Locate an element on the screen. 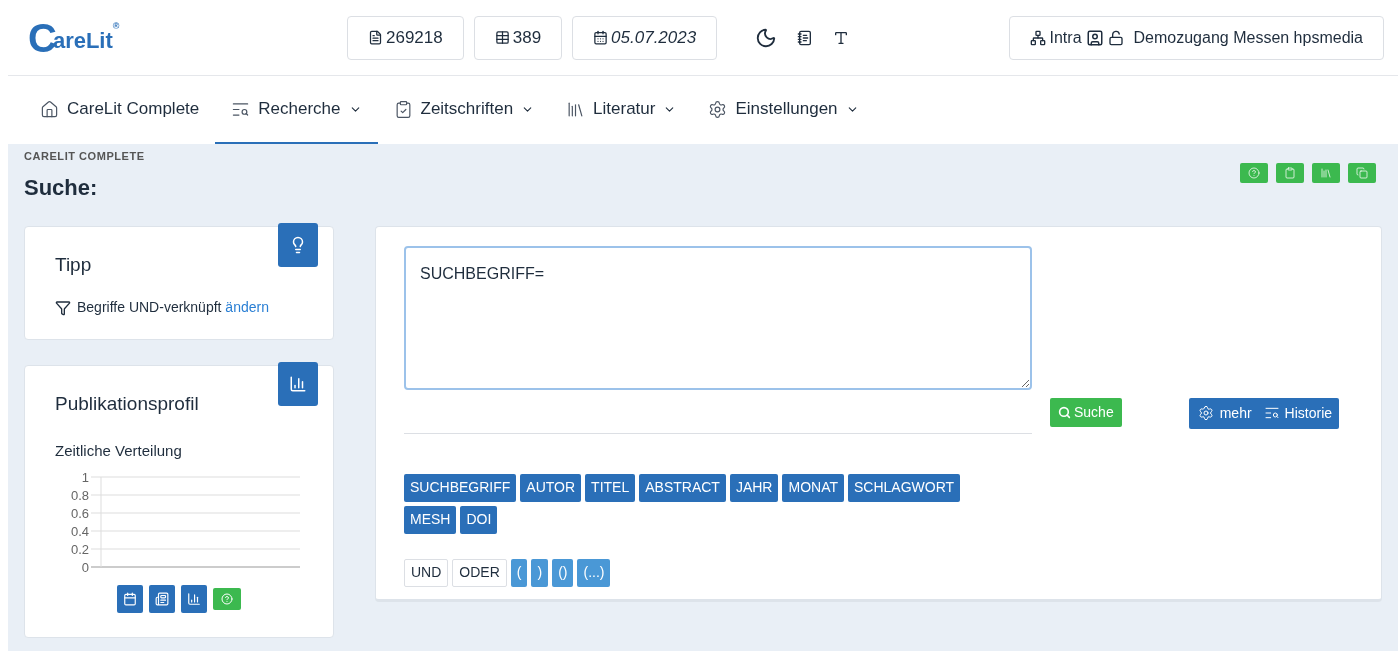 The width and height of the screenshot is (1398, 651). field-tag-button: MONAT is located at coordinates (813, 487).